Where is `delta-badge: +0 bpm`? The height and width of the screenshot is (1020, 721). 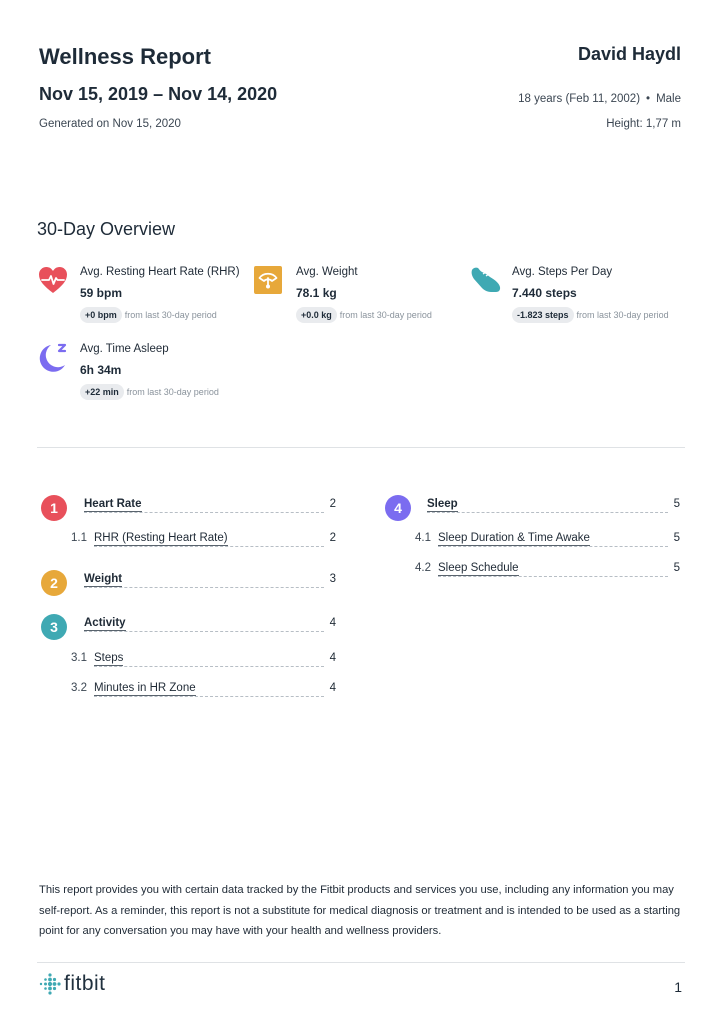 delta-badge: +0 bpm is located at coordinates (101, 315).